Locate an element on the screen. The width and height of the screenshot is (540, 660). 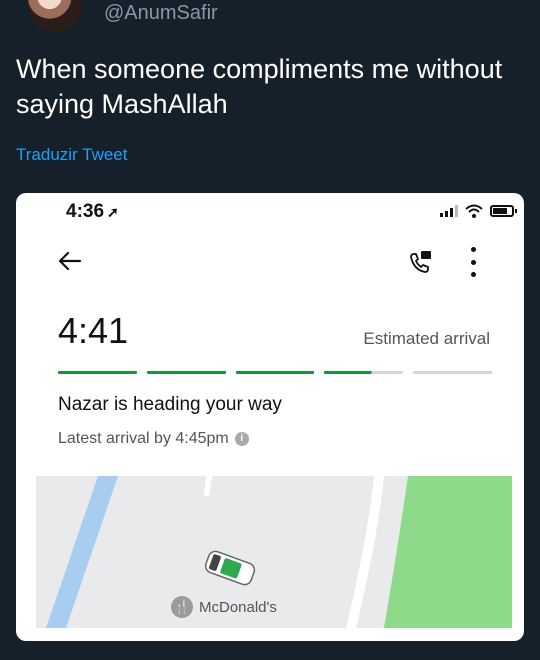
back-arrow-icon is located at coordinates (69, 261).